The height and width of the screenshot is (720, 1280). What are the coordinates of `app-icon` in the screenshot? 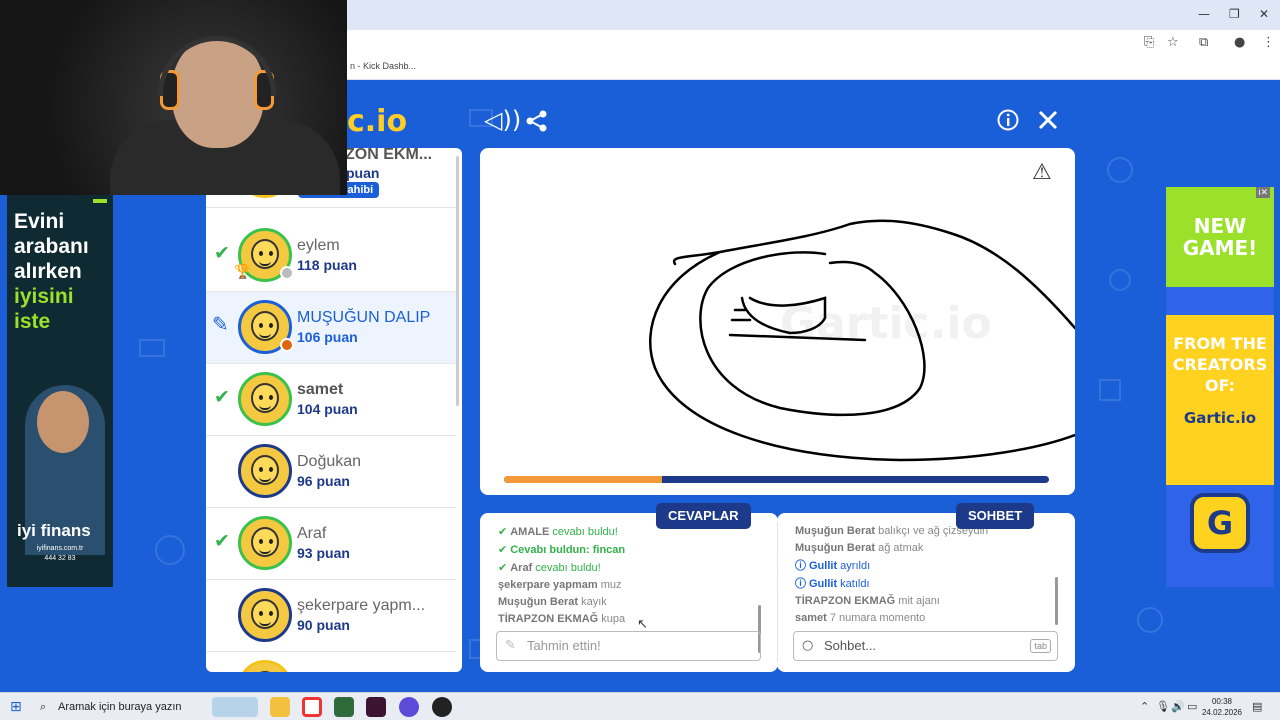 It's located at (344, 707).